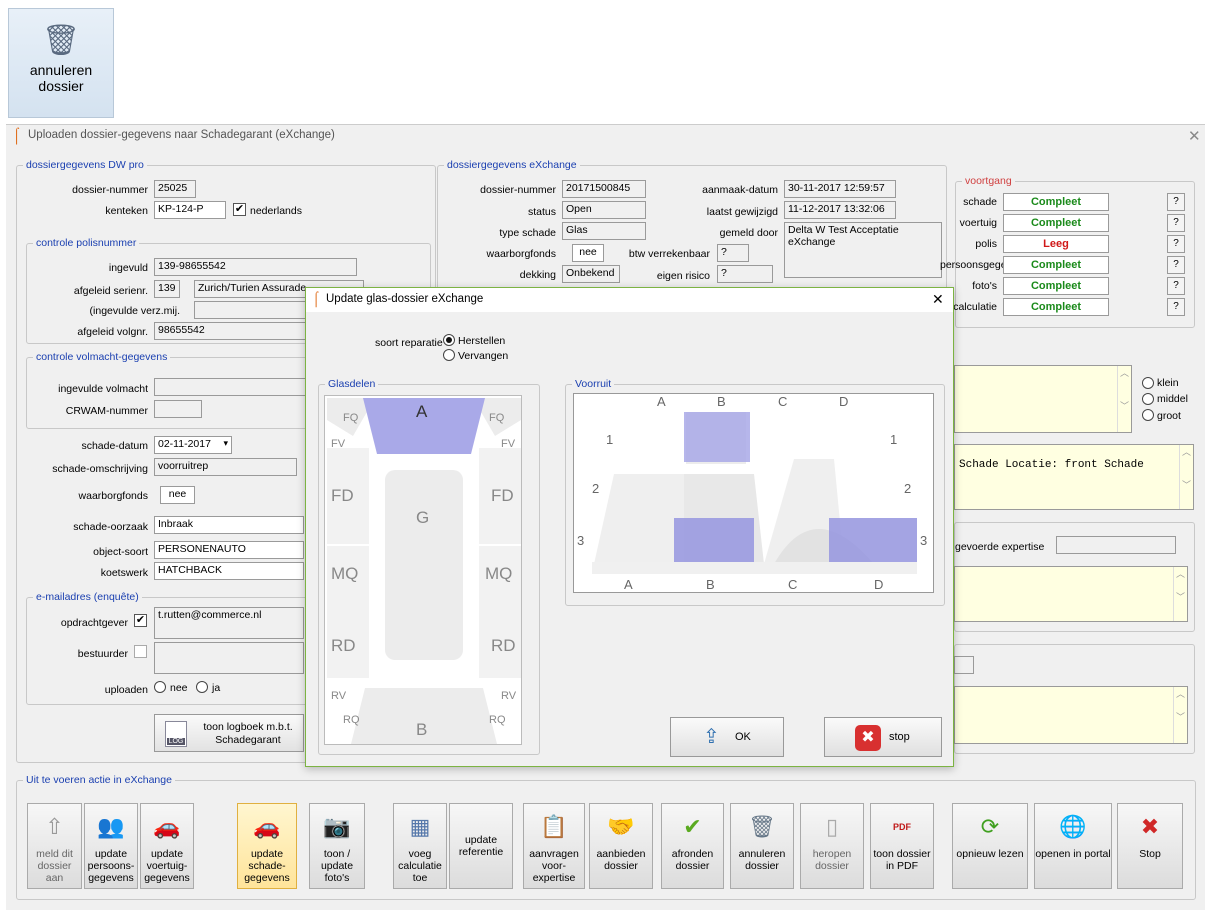 This screenshot has height=910, width=1205. I want to click on memo4-scrollbar: ︿ ﹀, so click(1180, 715).